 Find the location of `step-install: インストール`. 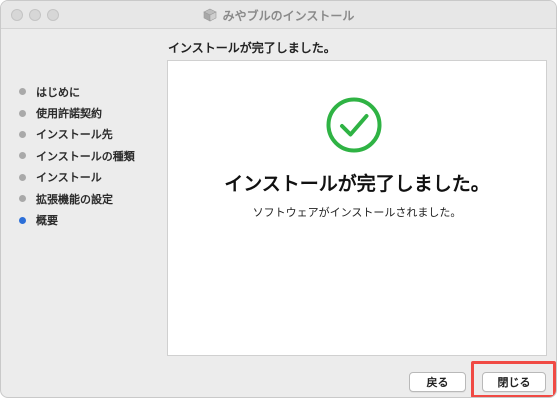

step-install: インストール is located at coordinates (89, 177).